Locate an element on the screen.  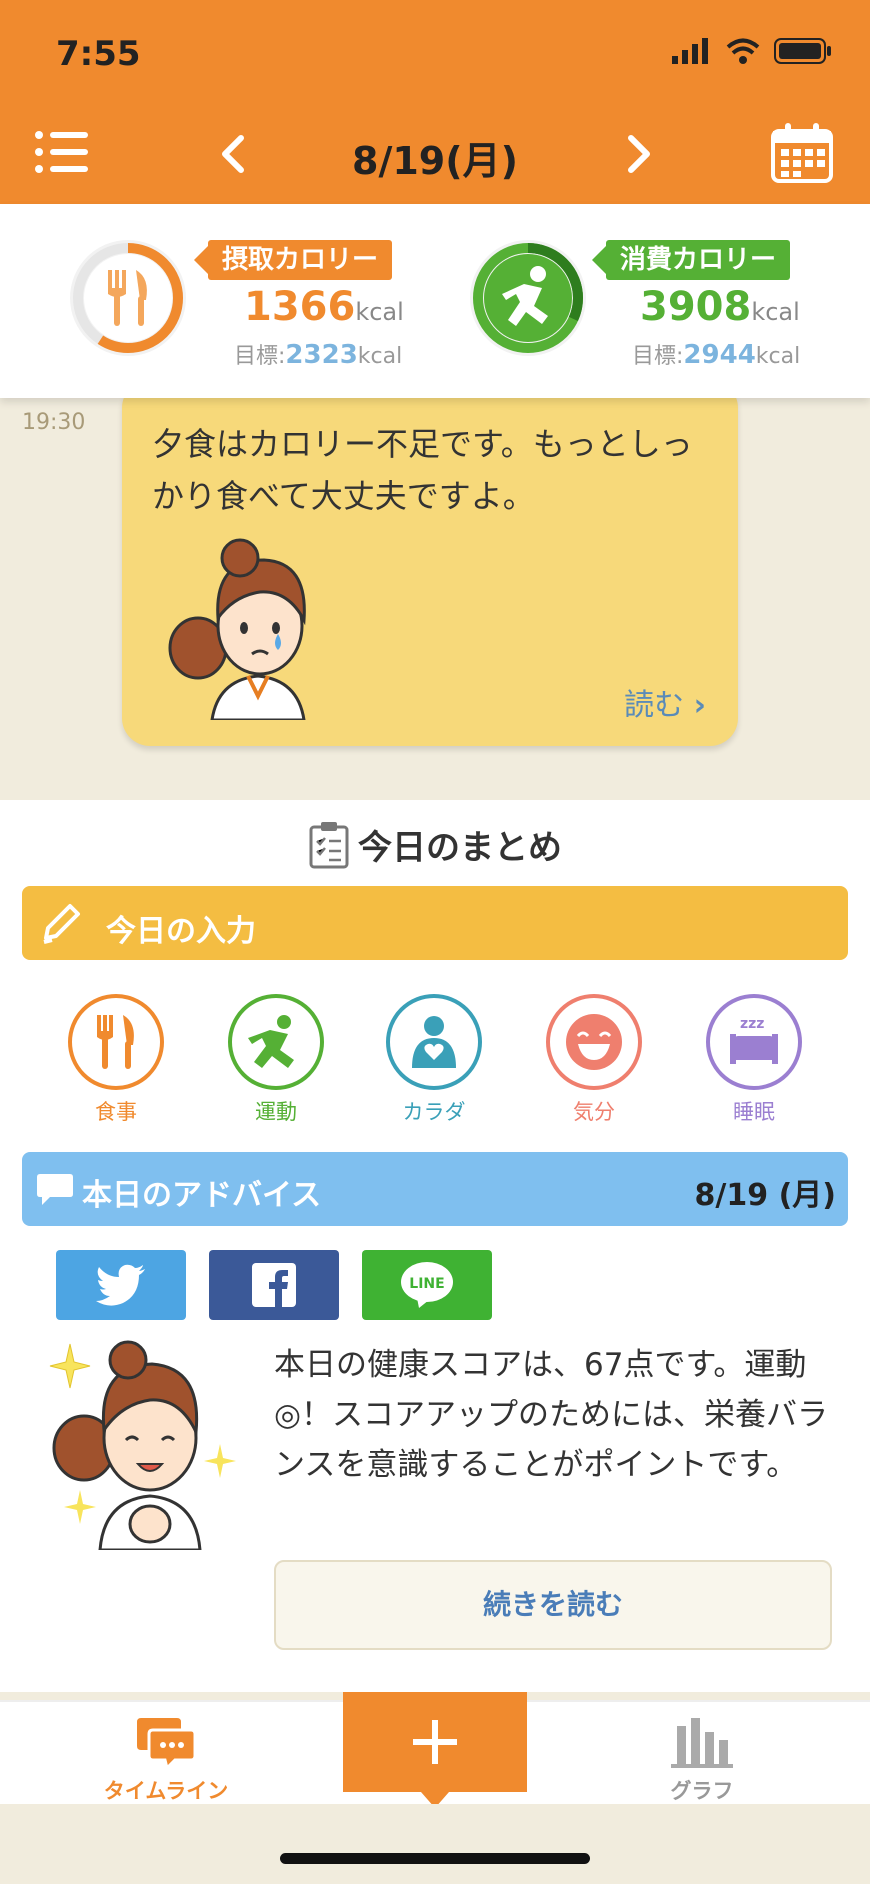
bed-icon: zzz is located at coordinates (754, 1042).